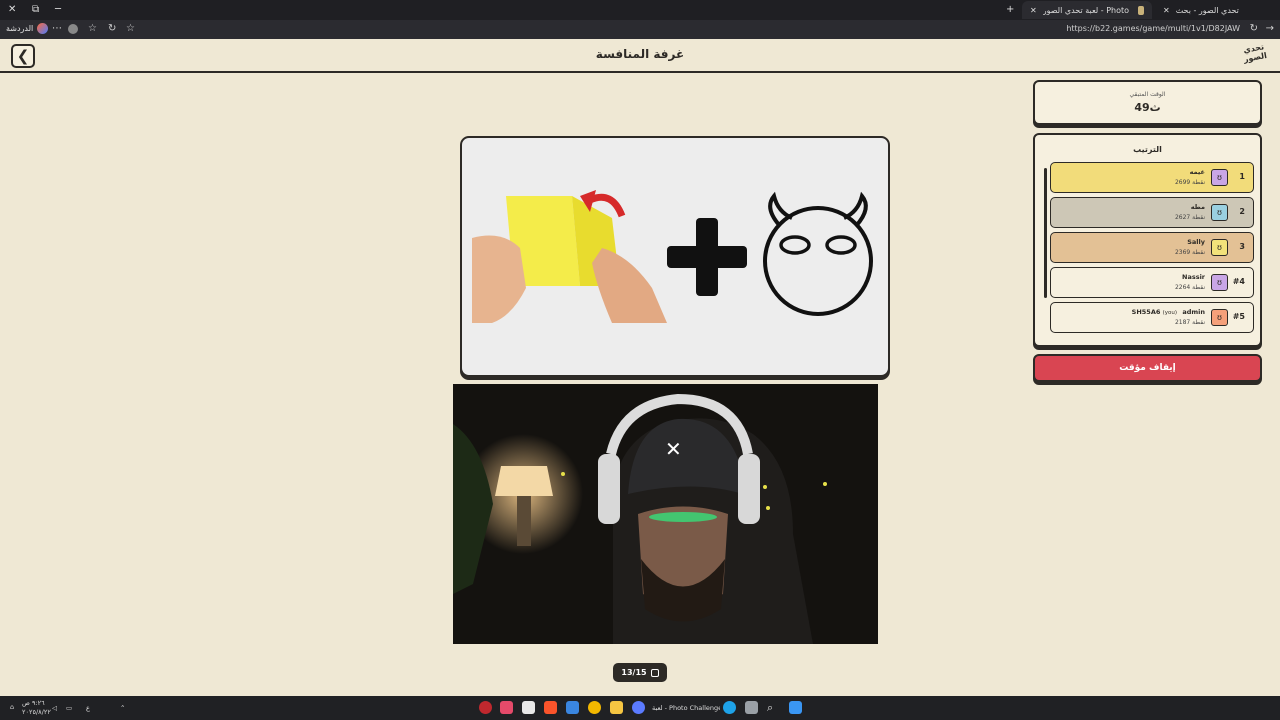  I want to click on refresh-icon: ↻, so click(1254, 28).